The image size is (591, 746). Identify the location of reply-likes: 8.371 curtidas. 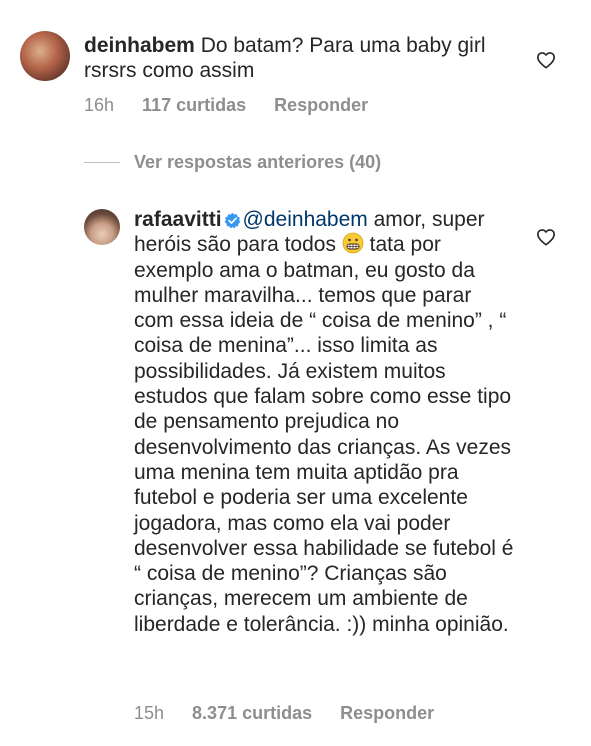
(252, 713).